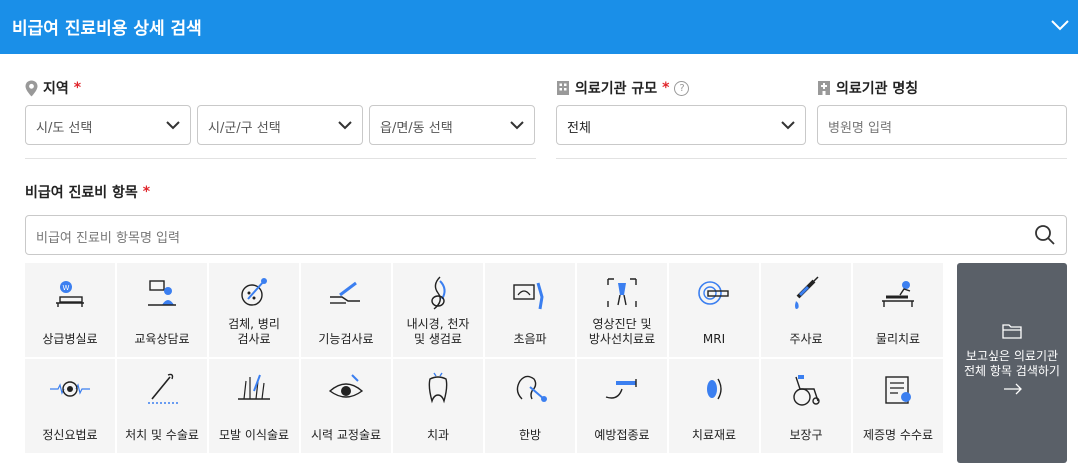  I want to click on eupmyeon-select: 읍/면/동 선택, so click(452, 125).